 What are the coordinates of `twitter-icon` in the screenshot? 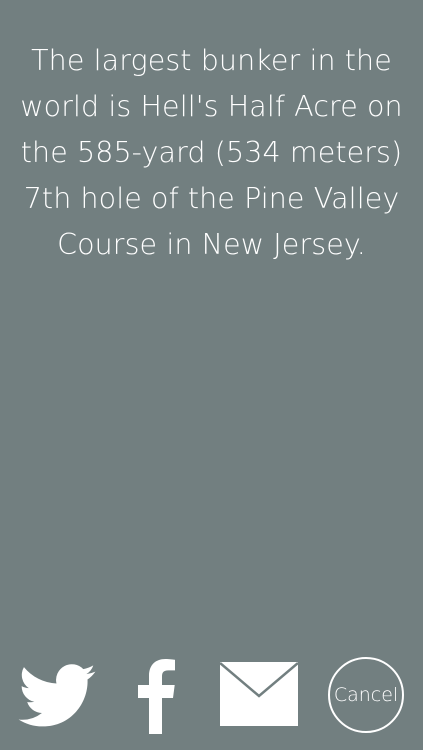 It's located at (57, 695).